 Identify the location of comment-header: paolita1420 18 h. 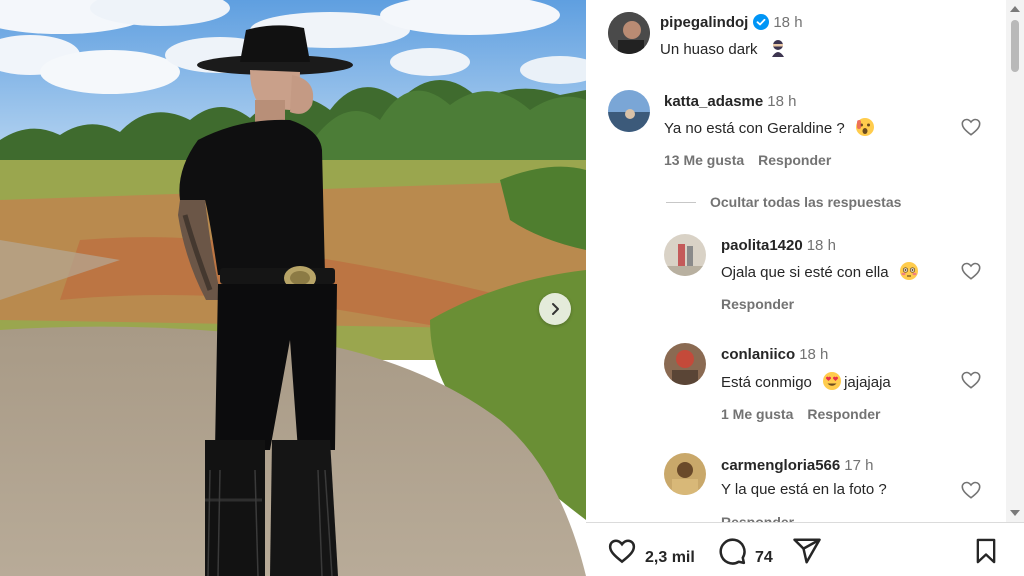
(778, 246).